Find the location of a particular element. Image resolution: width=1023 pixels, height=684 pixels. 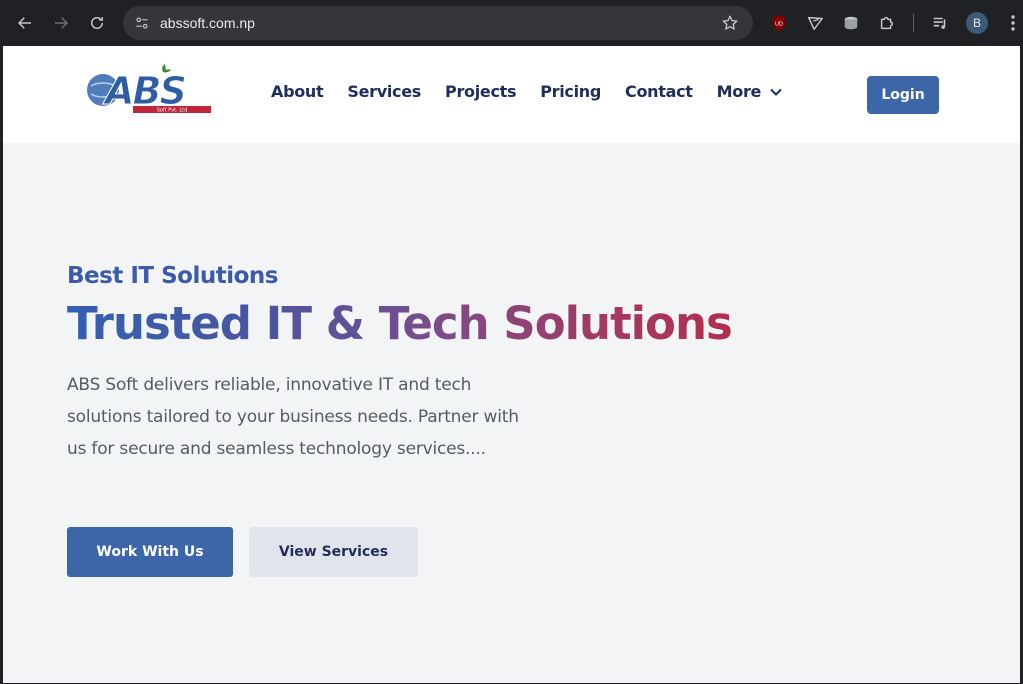

site-info-icon is located at coordinates (142, 23).